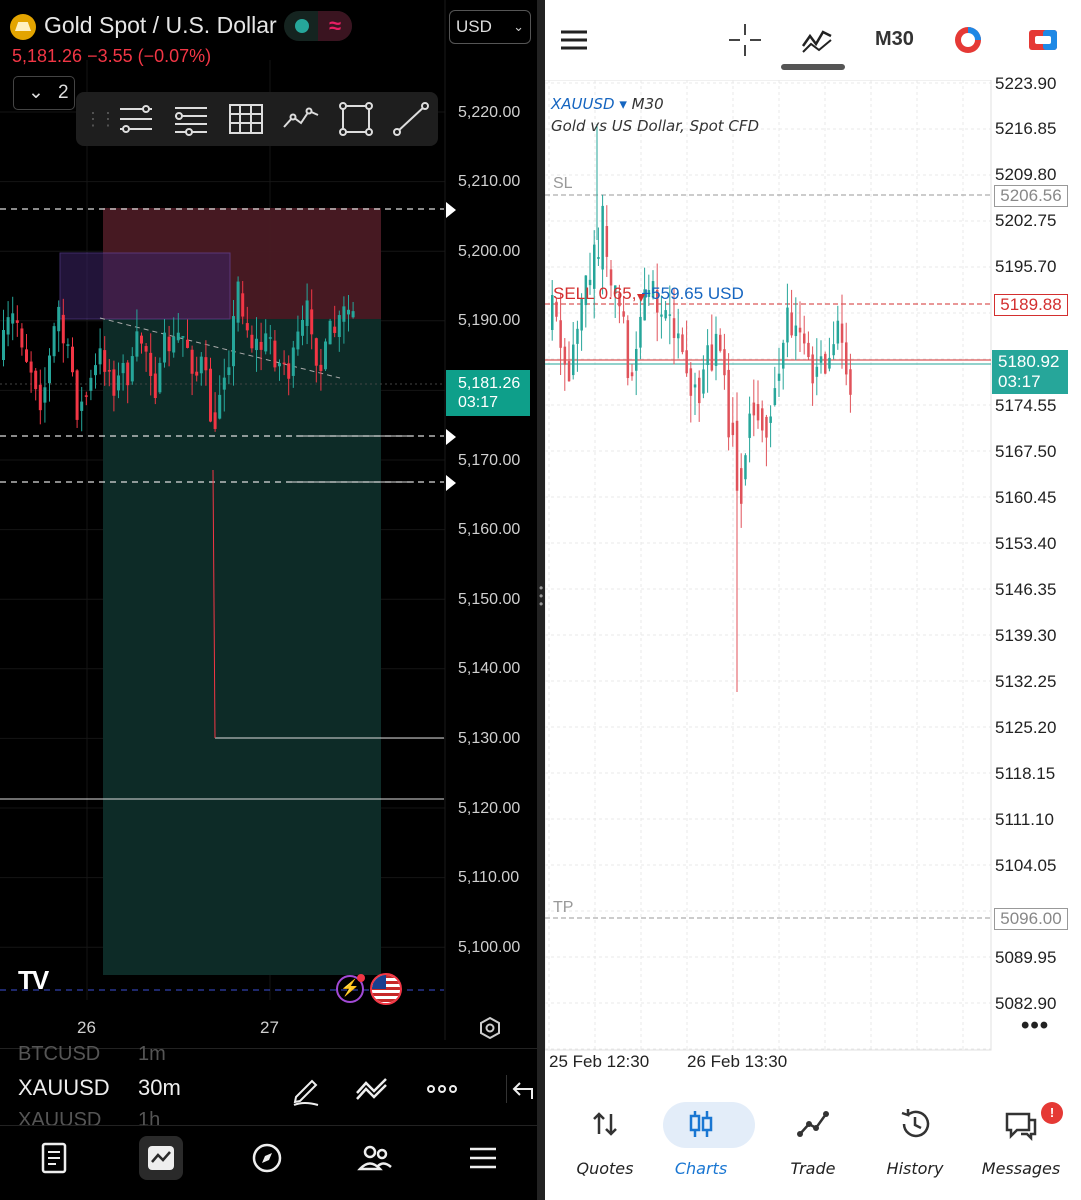 The height and width of the screenshot is (1200, 1081). I want to click on timeframe-button: M30, so click(894, 39).